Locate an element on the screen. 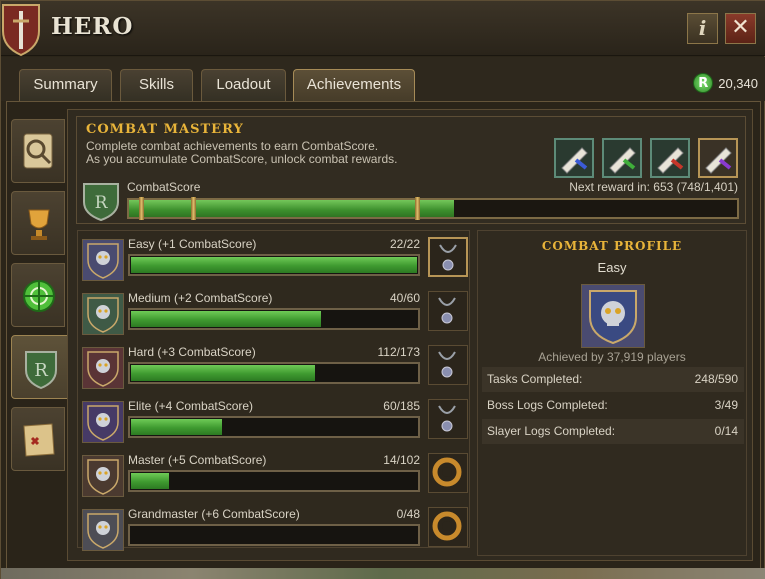 This screenshot has width=765, height=579. side-tab-overview is located at coordinates (38, 151).